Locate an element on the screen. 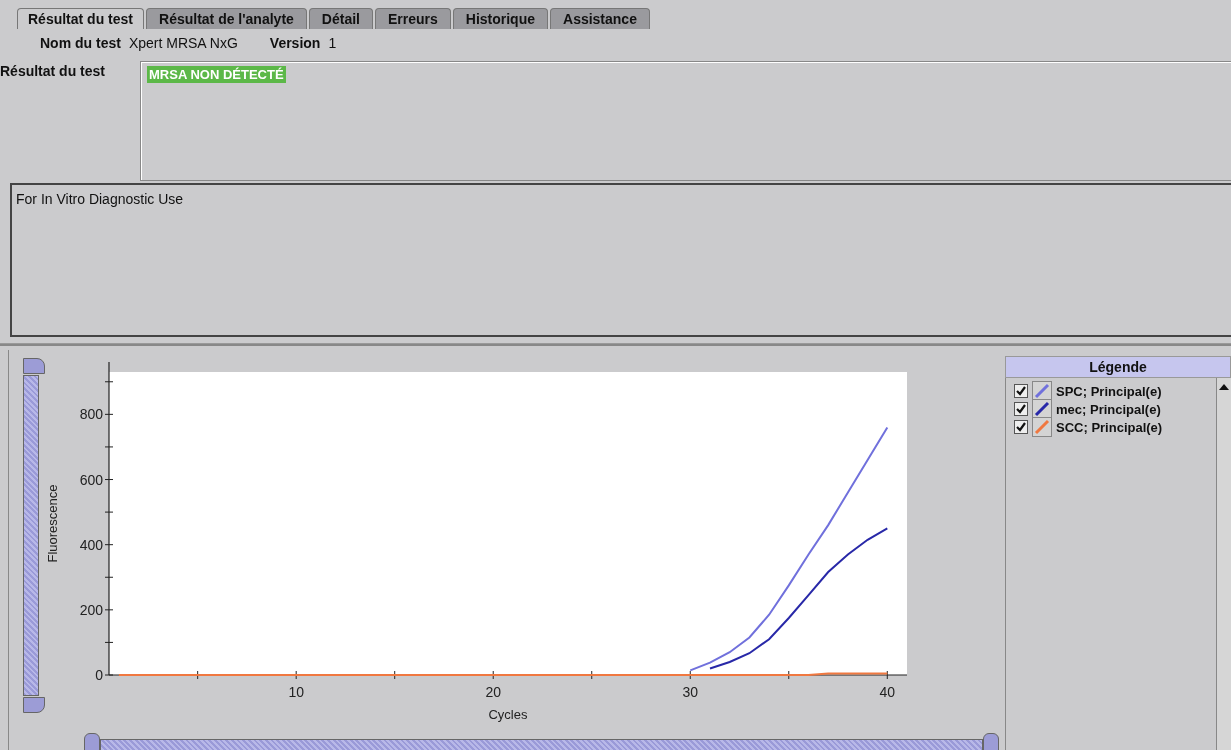  vertical-range-slider is located at coordinates (34, 535).